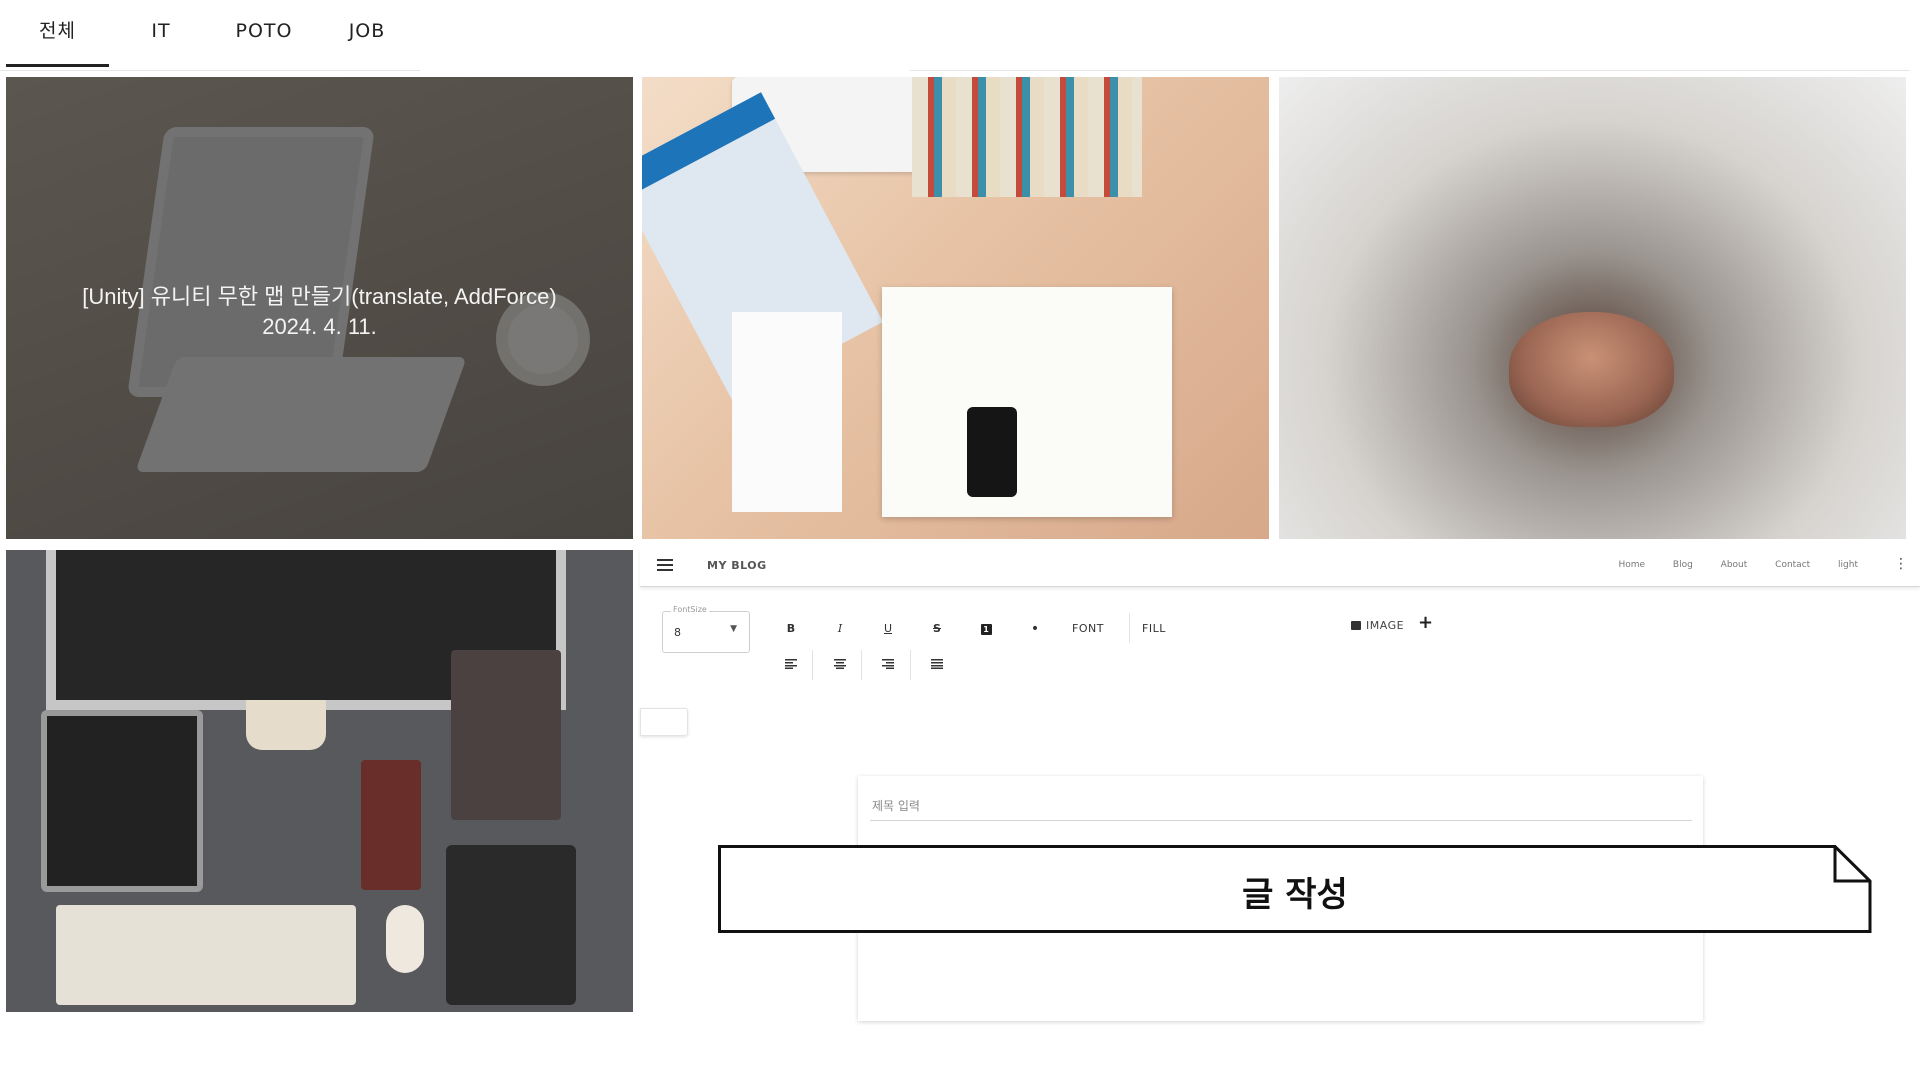 This screenshot has height=1080, width=1920. What do you see at coordinates (664, 722) in the screenshot?
I see `side-tab` at bounding box center [664, 722].